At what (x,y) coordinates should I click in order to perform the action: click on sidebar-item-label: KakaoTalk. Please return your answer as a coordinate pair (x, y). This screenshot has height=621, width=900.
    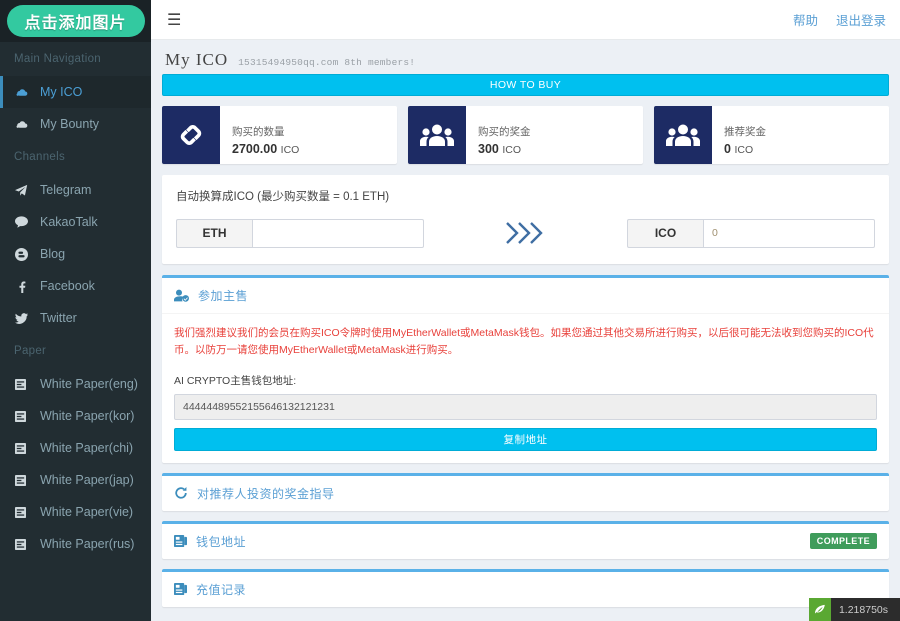
    Looking at the image, I should click on (69, 221).